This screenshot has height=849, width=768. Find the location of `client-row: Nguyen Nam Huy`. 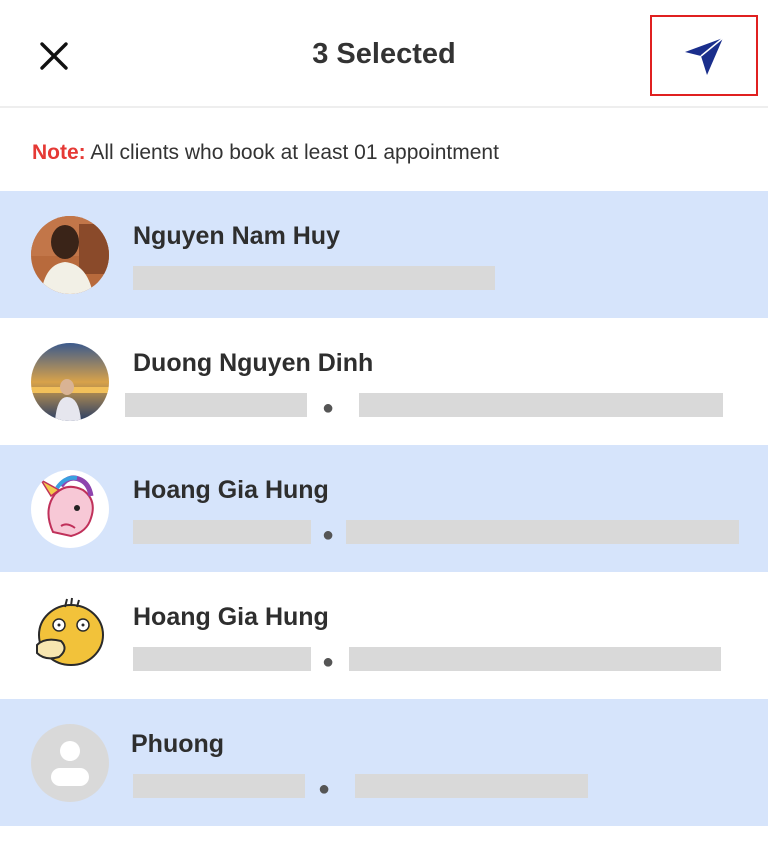

client-row: Nguyen Nam Huy is located at coordinates (384, 254).